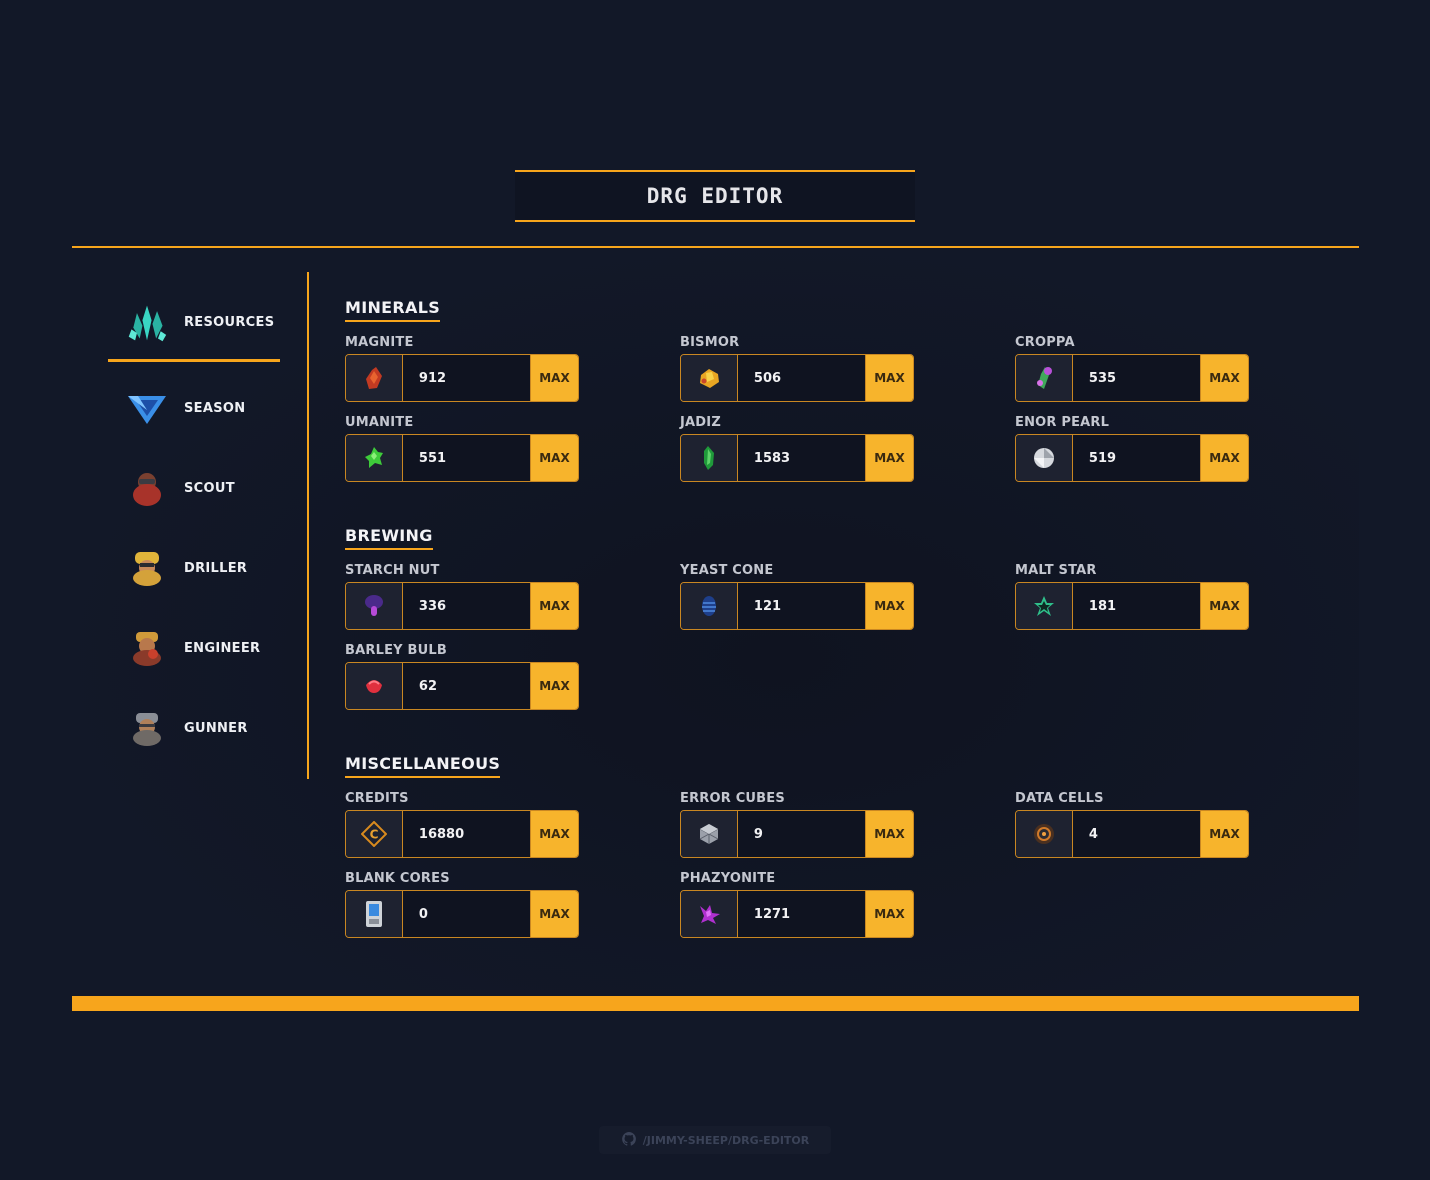  What do you see at coordinates (554, 606) in the screenshot?
I see `starch-nut-max-button: MAX` at bounding box center [554, 606].